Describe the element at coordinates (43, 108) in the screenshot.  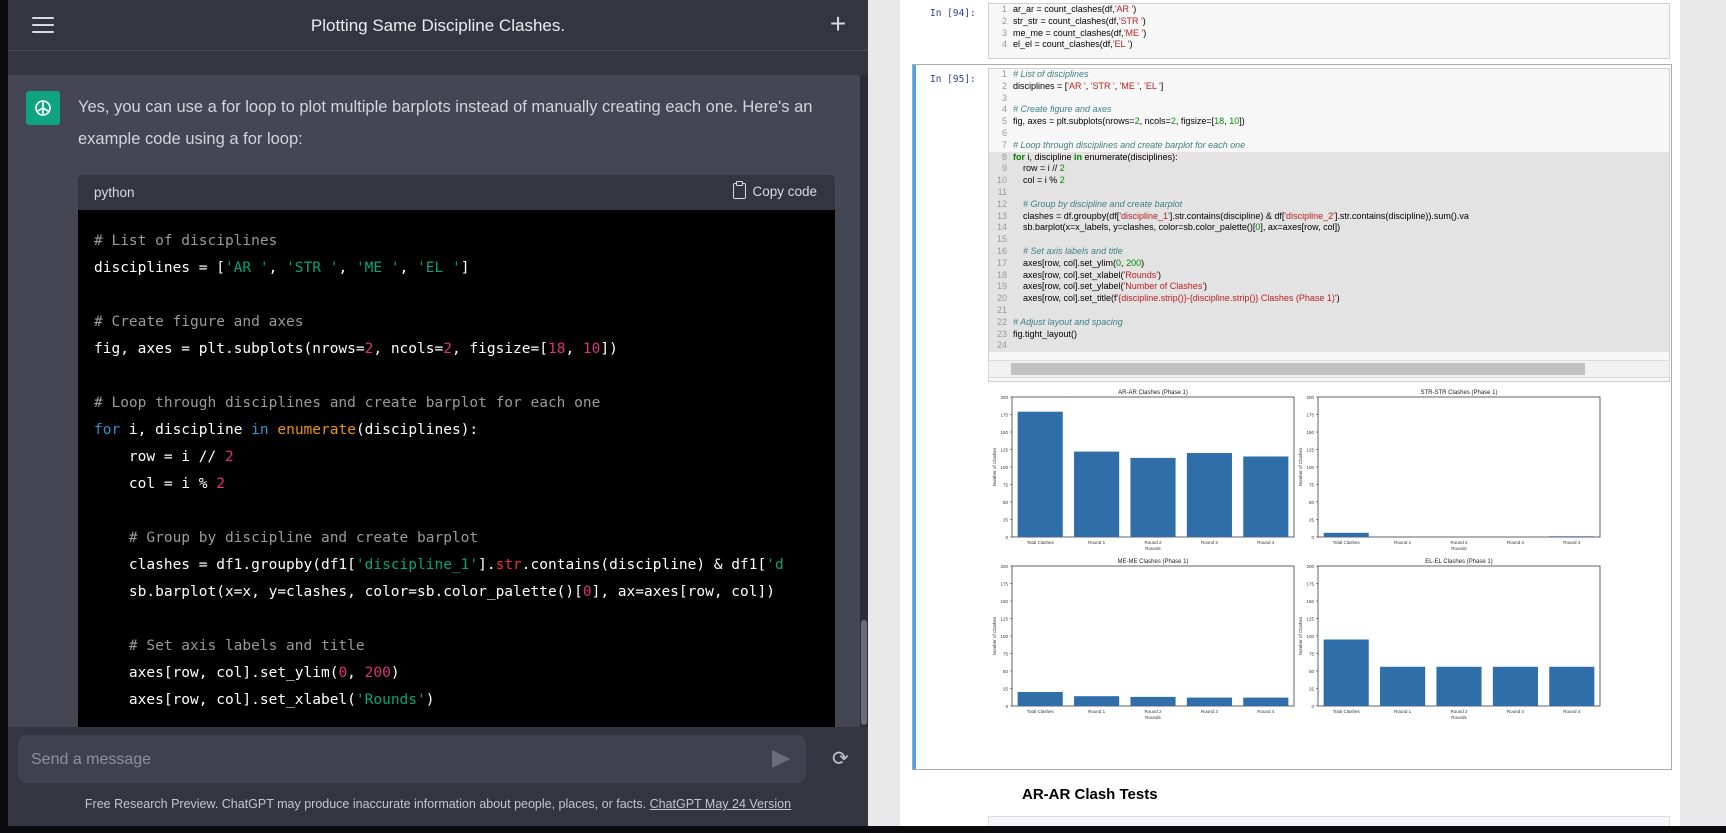
I see `openai-logo-icon` at that location.